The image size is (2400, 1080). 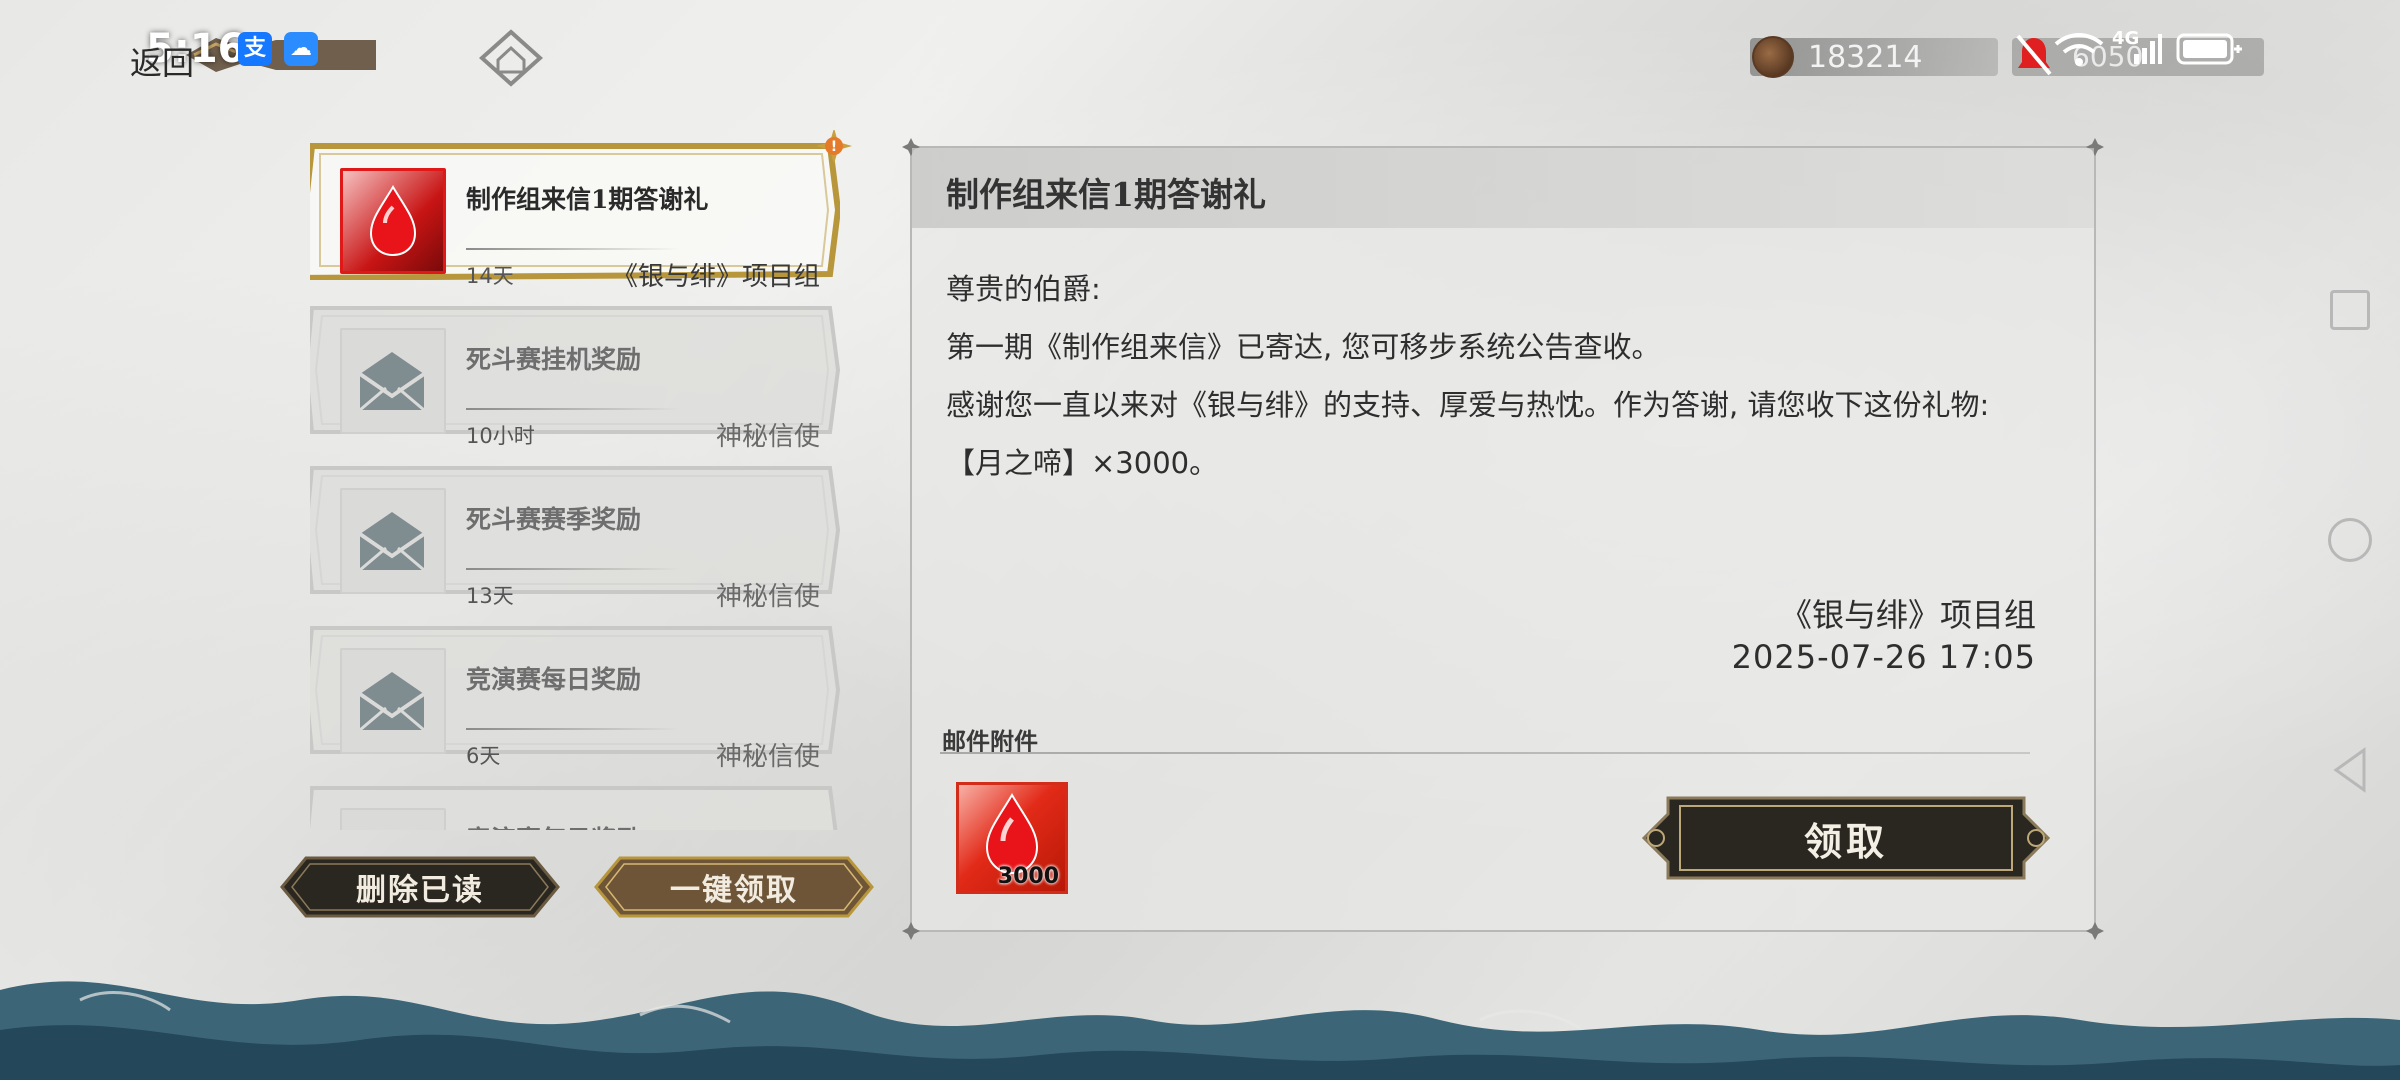 I want to click on wifi-icon, so click(x=2079, y=49).